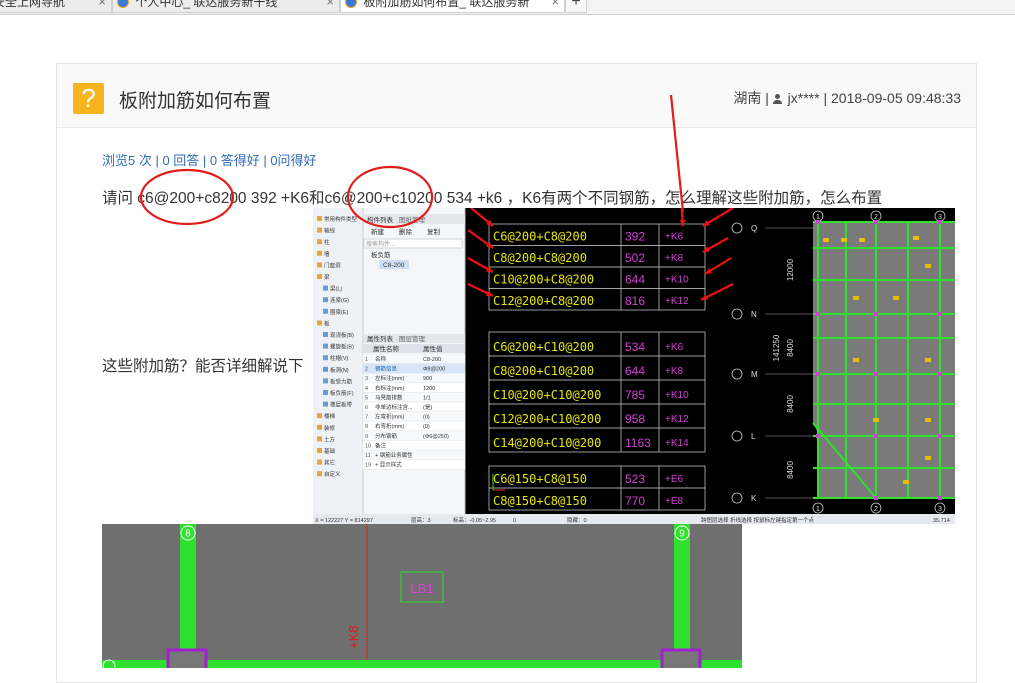 The height and width of the screenshot is (683, 1015). What do you see at coordinates (342, 393) in the screenshot?
I see `nav-item: 板负筋(F)` at bounding box center [342, 393].